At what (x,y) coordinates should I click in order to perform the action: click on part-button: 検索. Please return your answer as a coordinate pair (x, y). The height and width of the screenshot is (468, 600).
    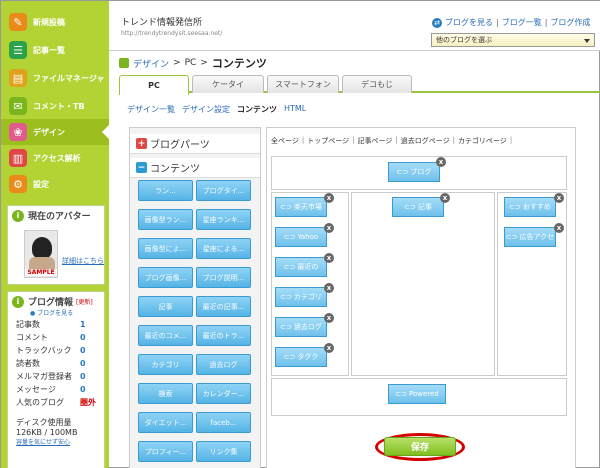
    Looking at the image, I should click on (165, 393).